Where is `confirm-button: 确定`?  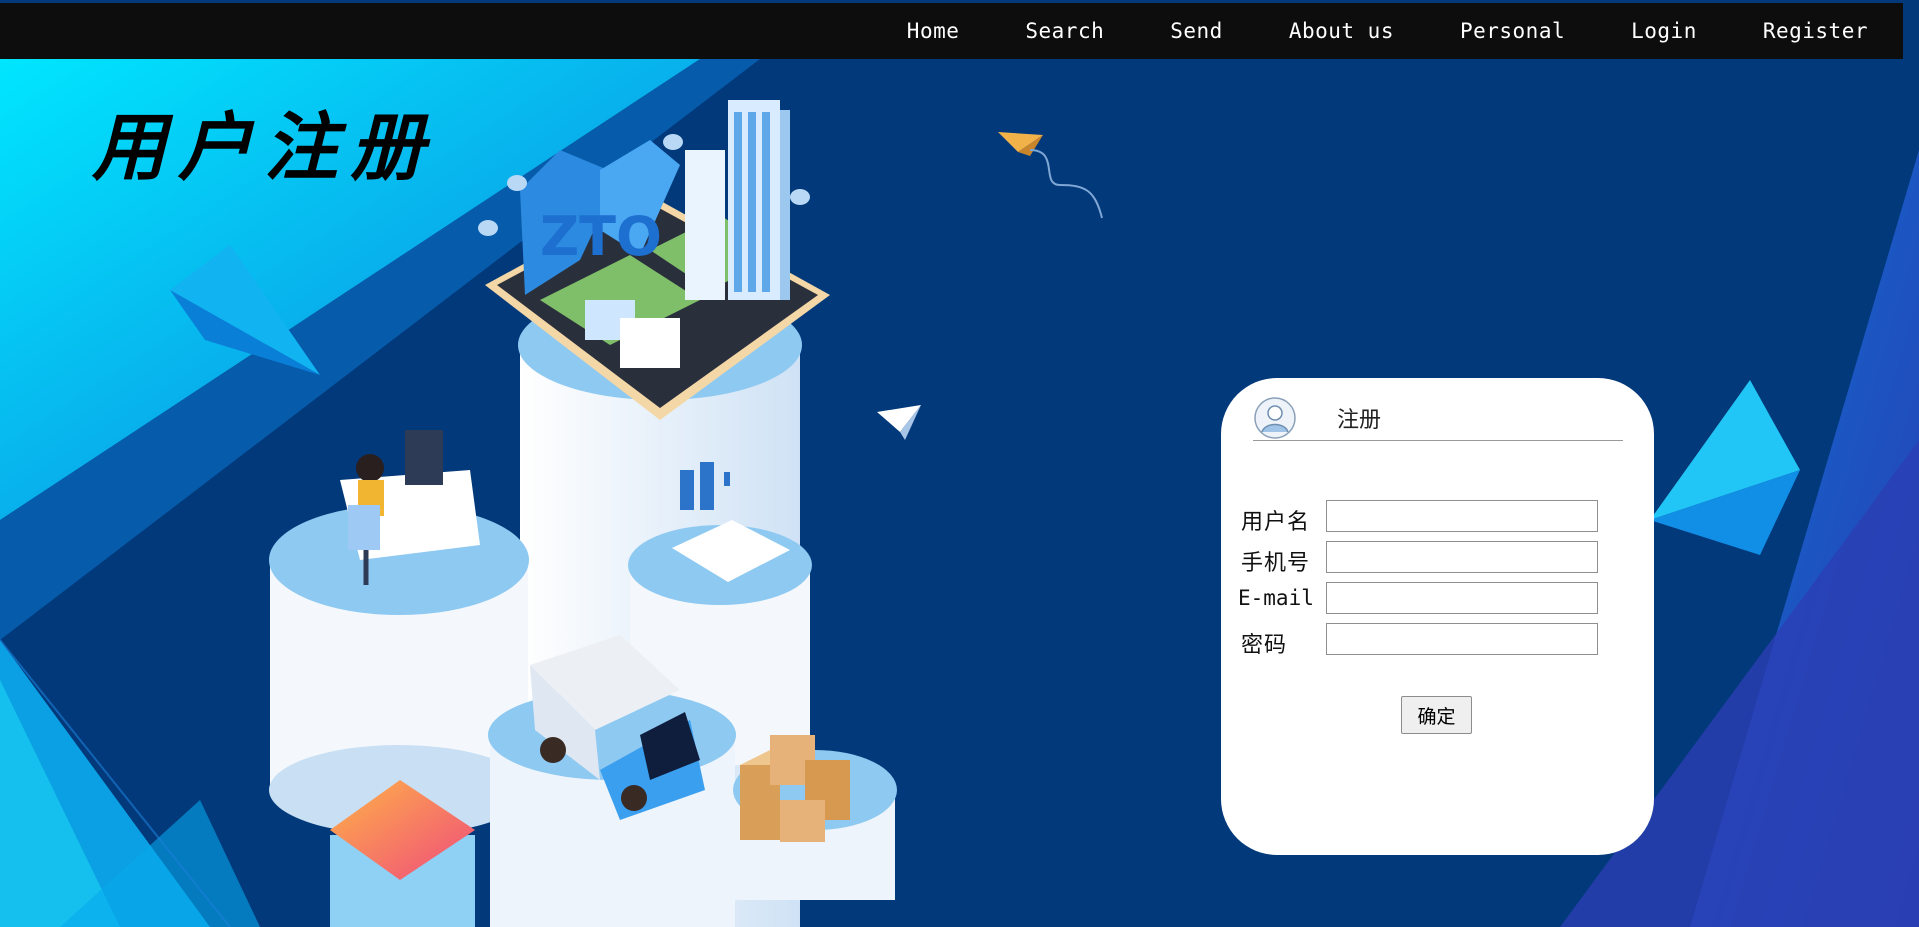 confirm-button: 确定 is located at coordinates (1436, 715).